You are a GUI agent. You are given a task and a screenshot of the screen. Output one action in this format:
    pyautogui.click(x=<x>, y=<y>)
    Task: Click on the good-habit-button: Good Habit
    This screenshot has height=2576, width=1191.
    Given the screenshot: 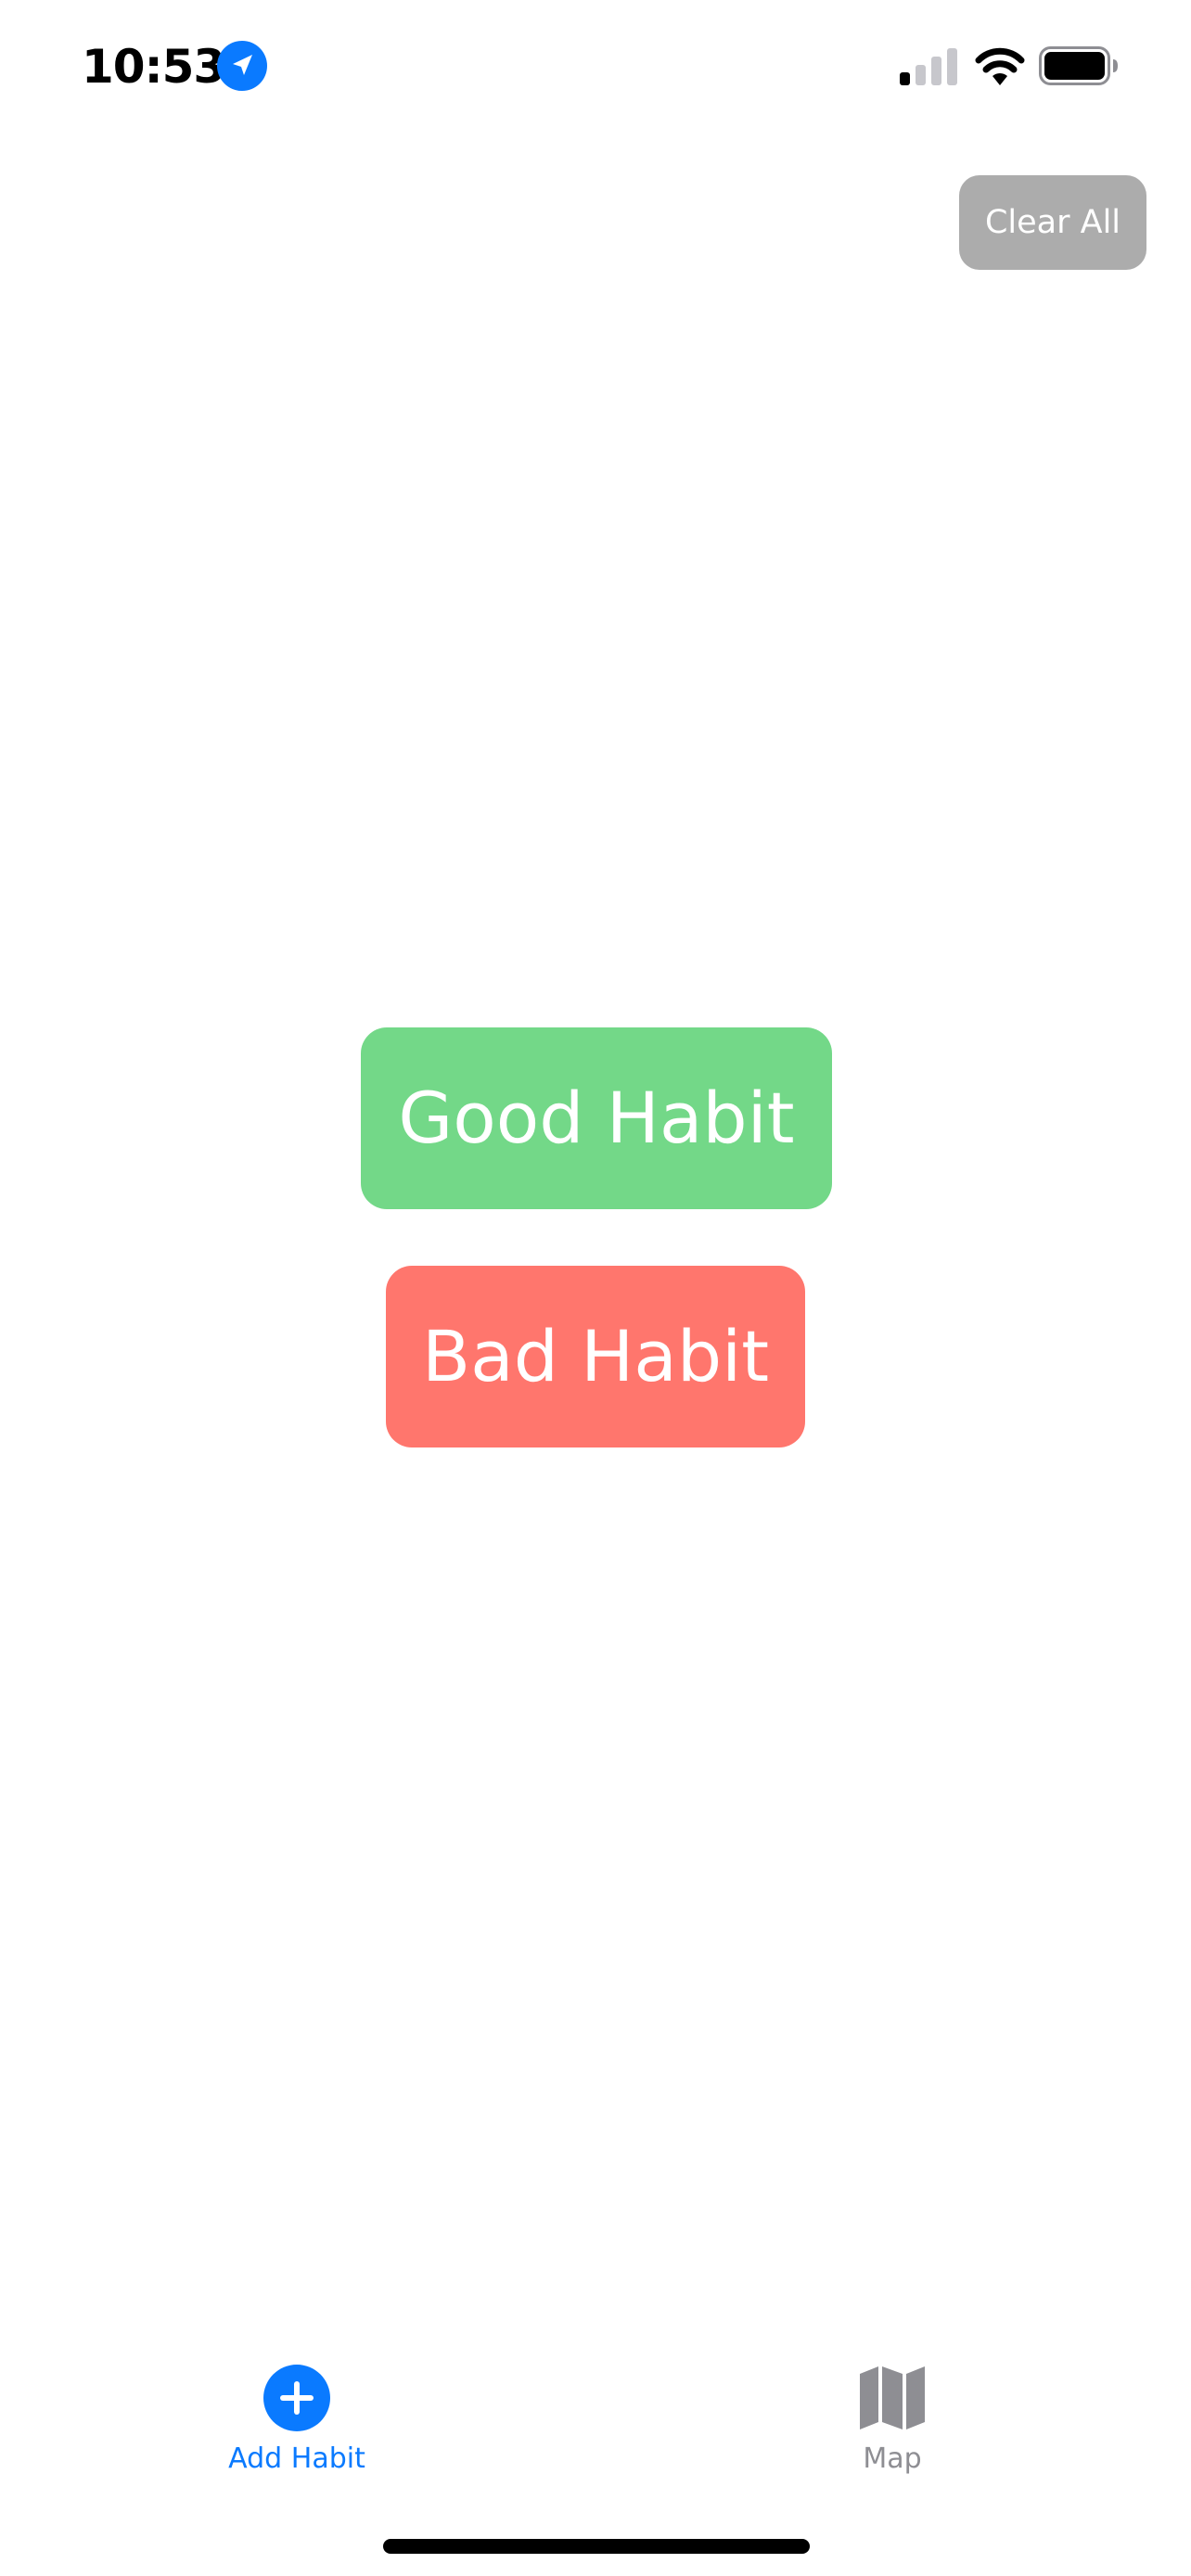 What is the action you would take?
    pyautogui.click(x=597, y=1118)
    